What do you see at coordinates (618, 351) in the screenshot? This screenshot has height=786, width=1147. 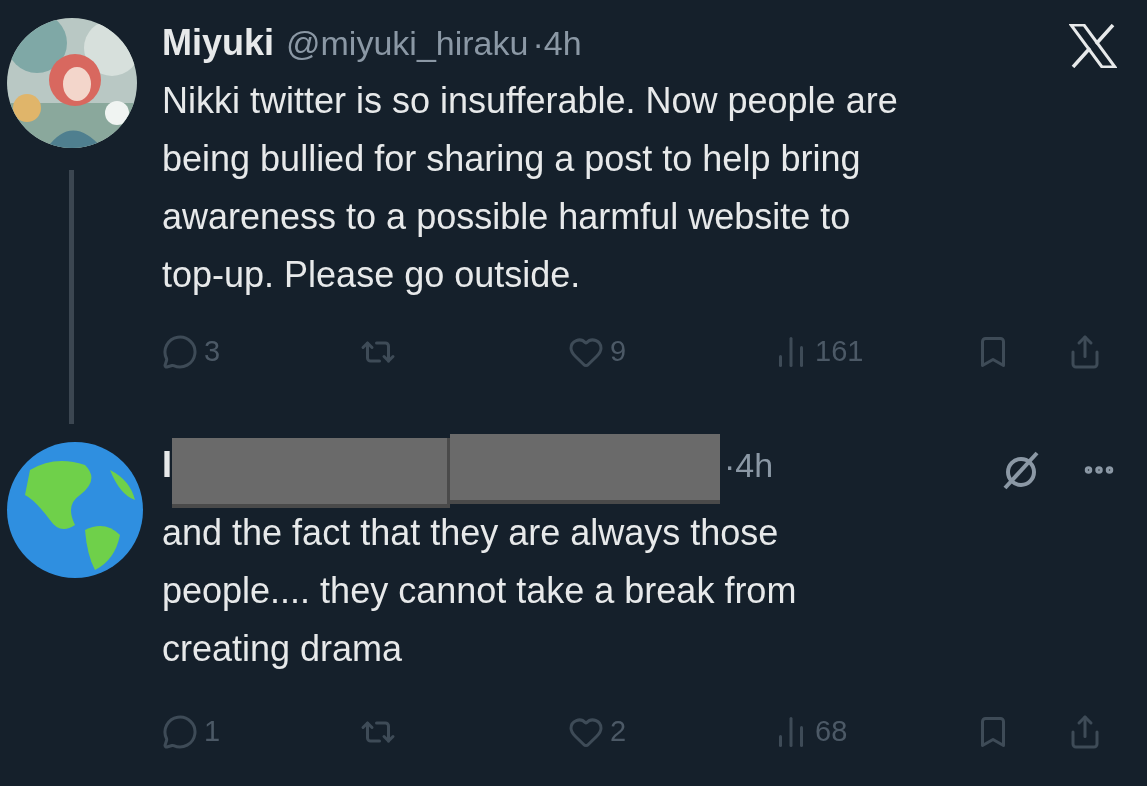 I see `stat-count: 9` at bounding box center [618, 351].